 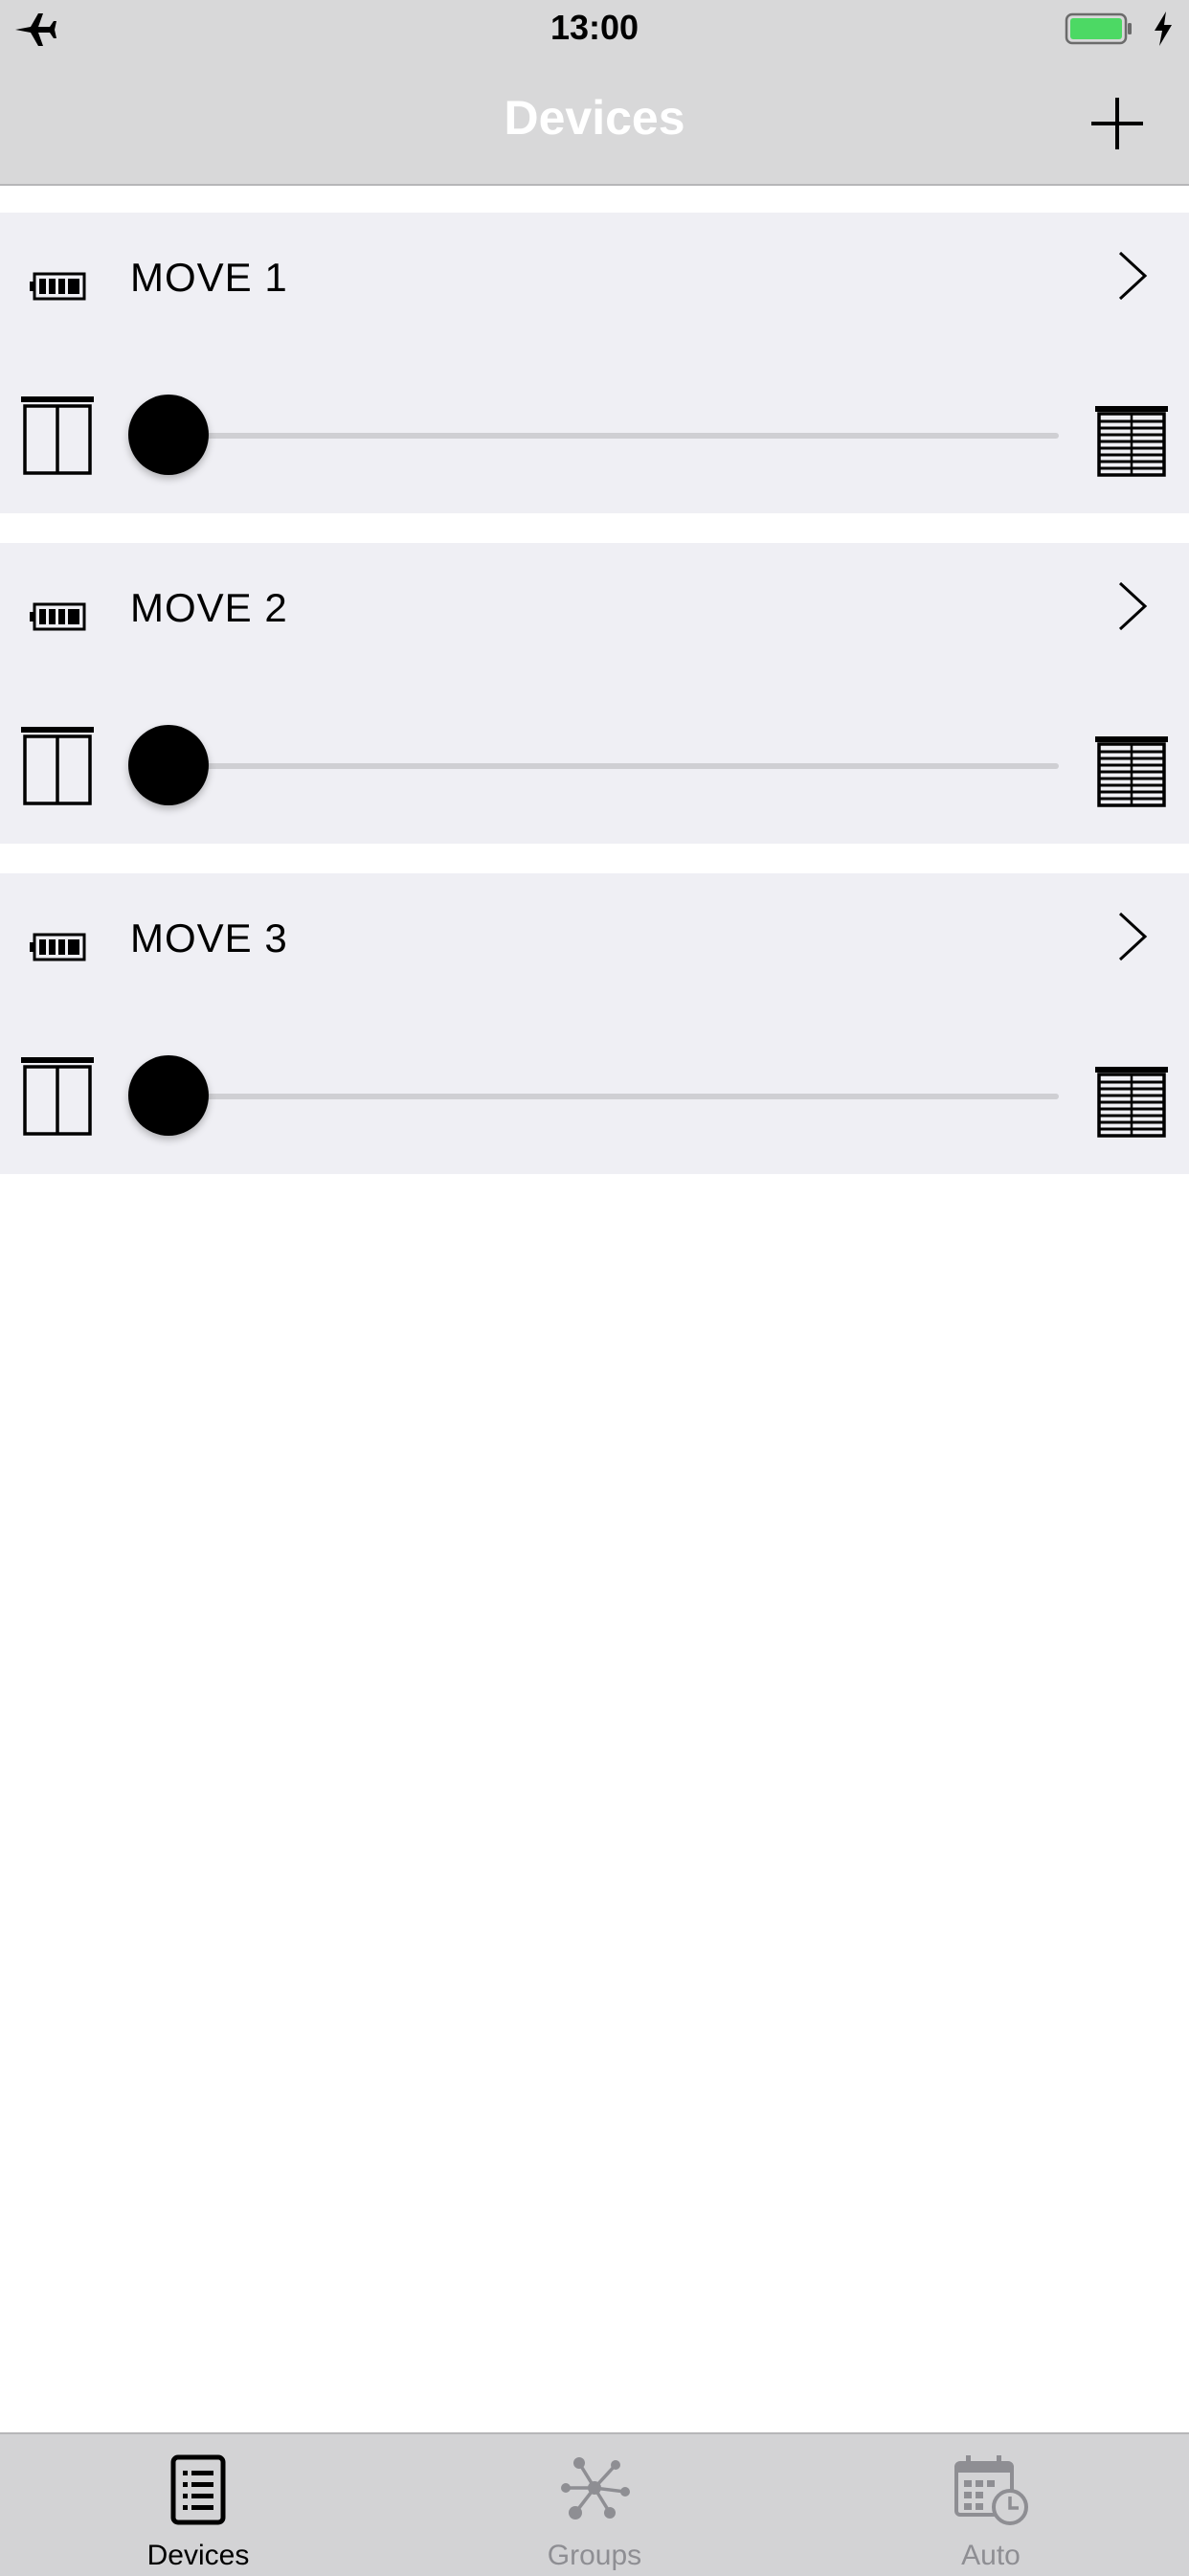 I want to click on device-card: MOVE 3, so click(x=594, y=1024).